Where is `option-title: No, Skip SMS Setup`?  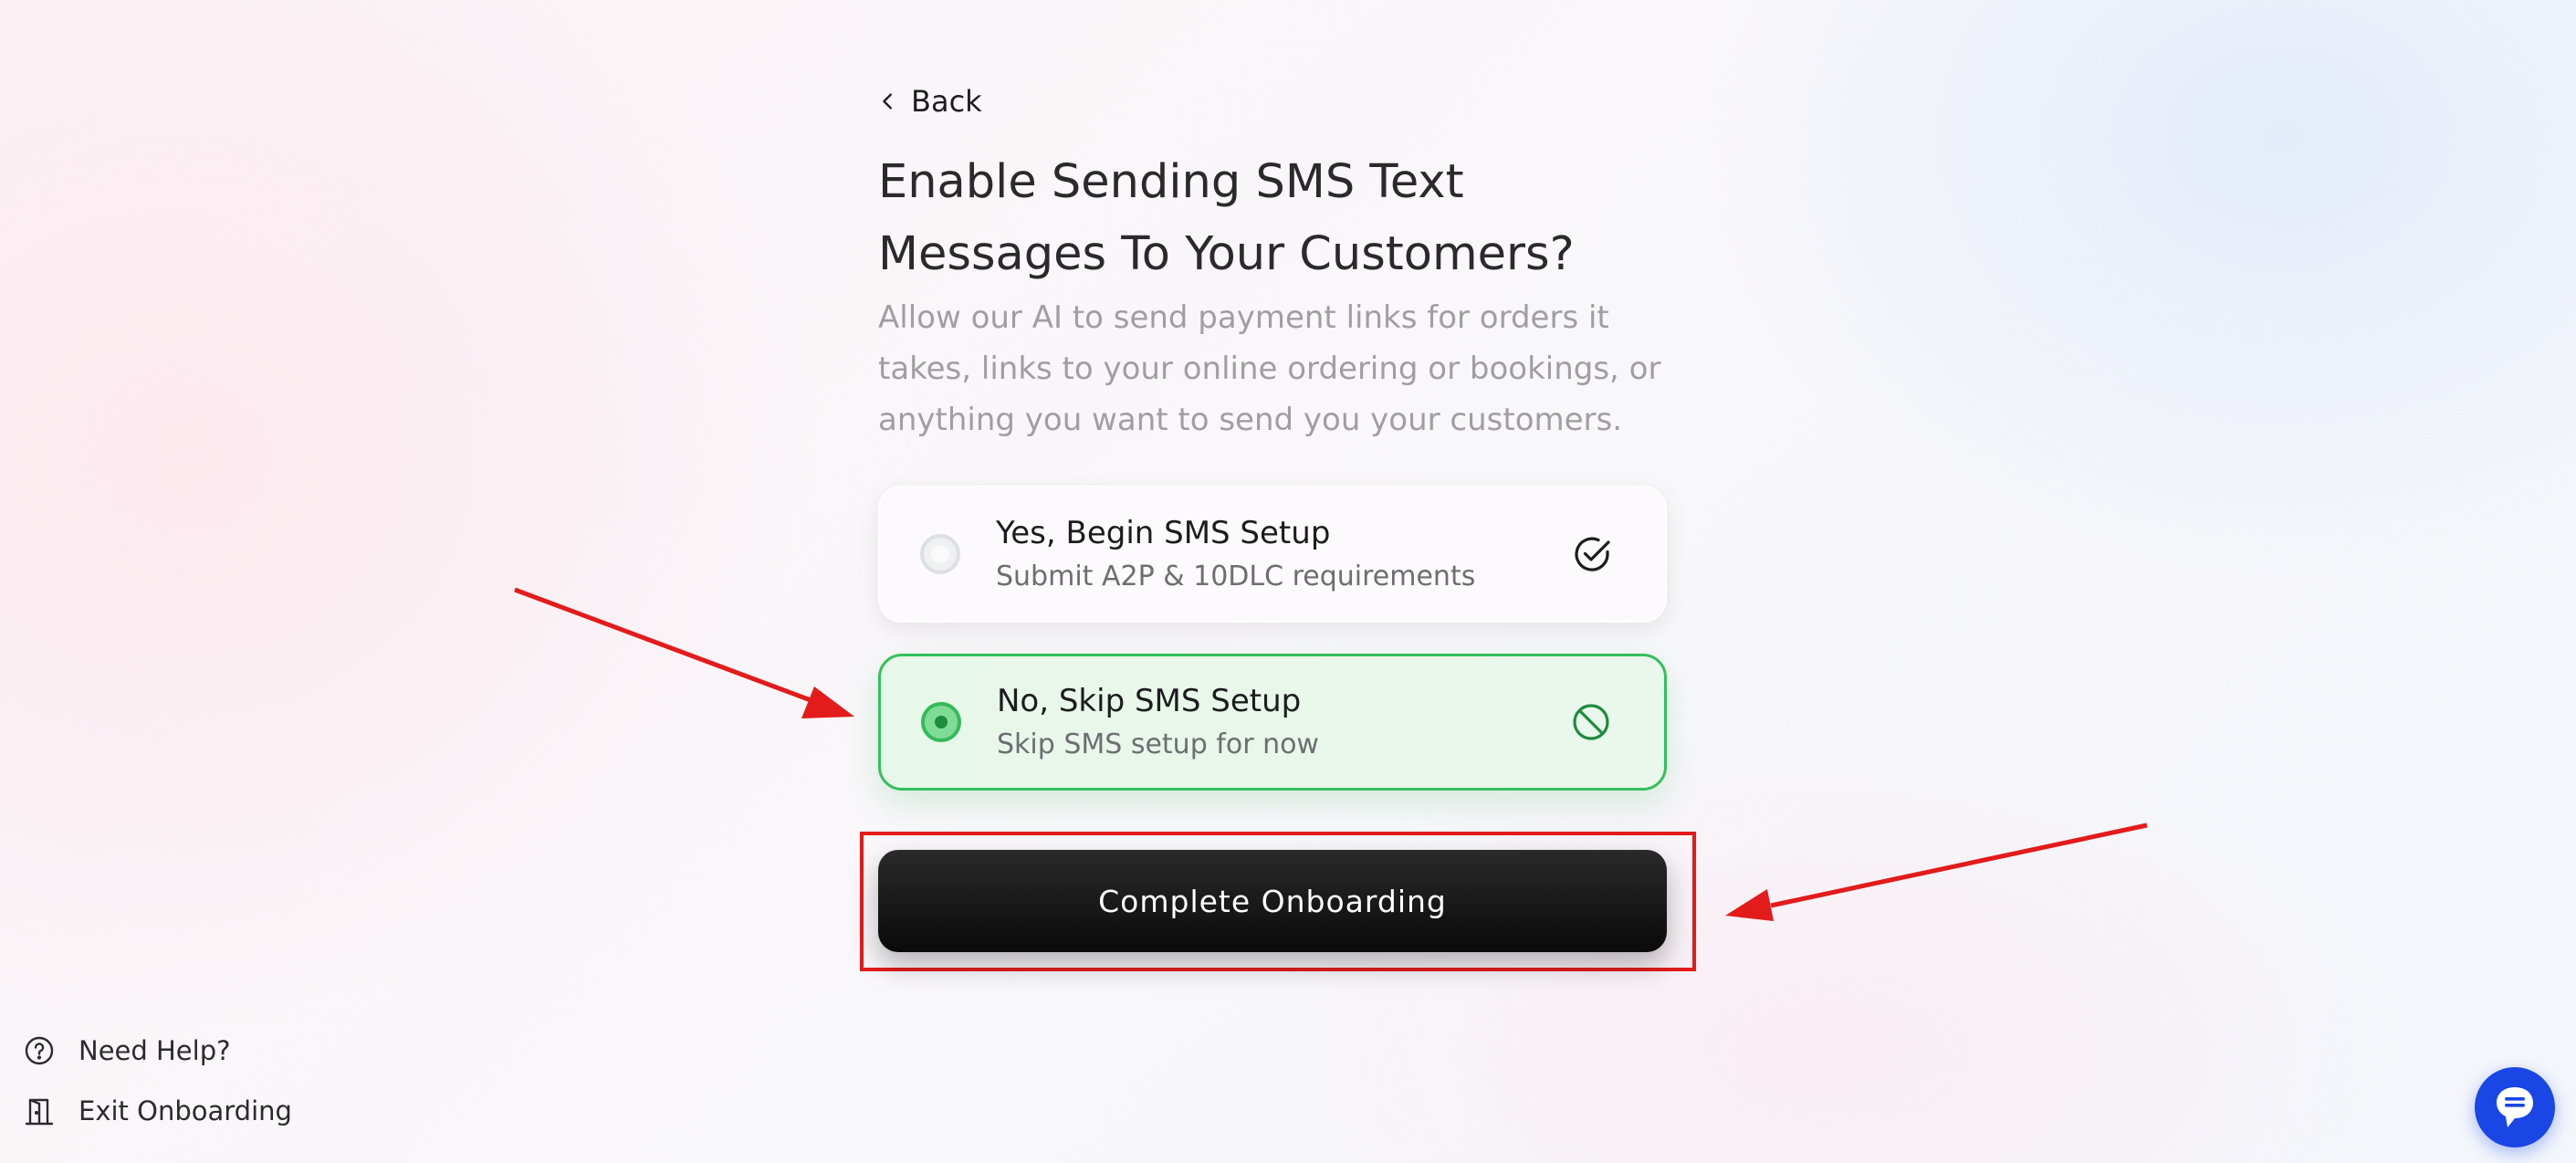
option-title: No, Skip SMS Setup is located at coordinates (1149, 701).